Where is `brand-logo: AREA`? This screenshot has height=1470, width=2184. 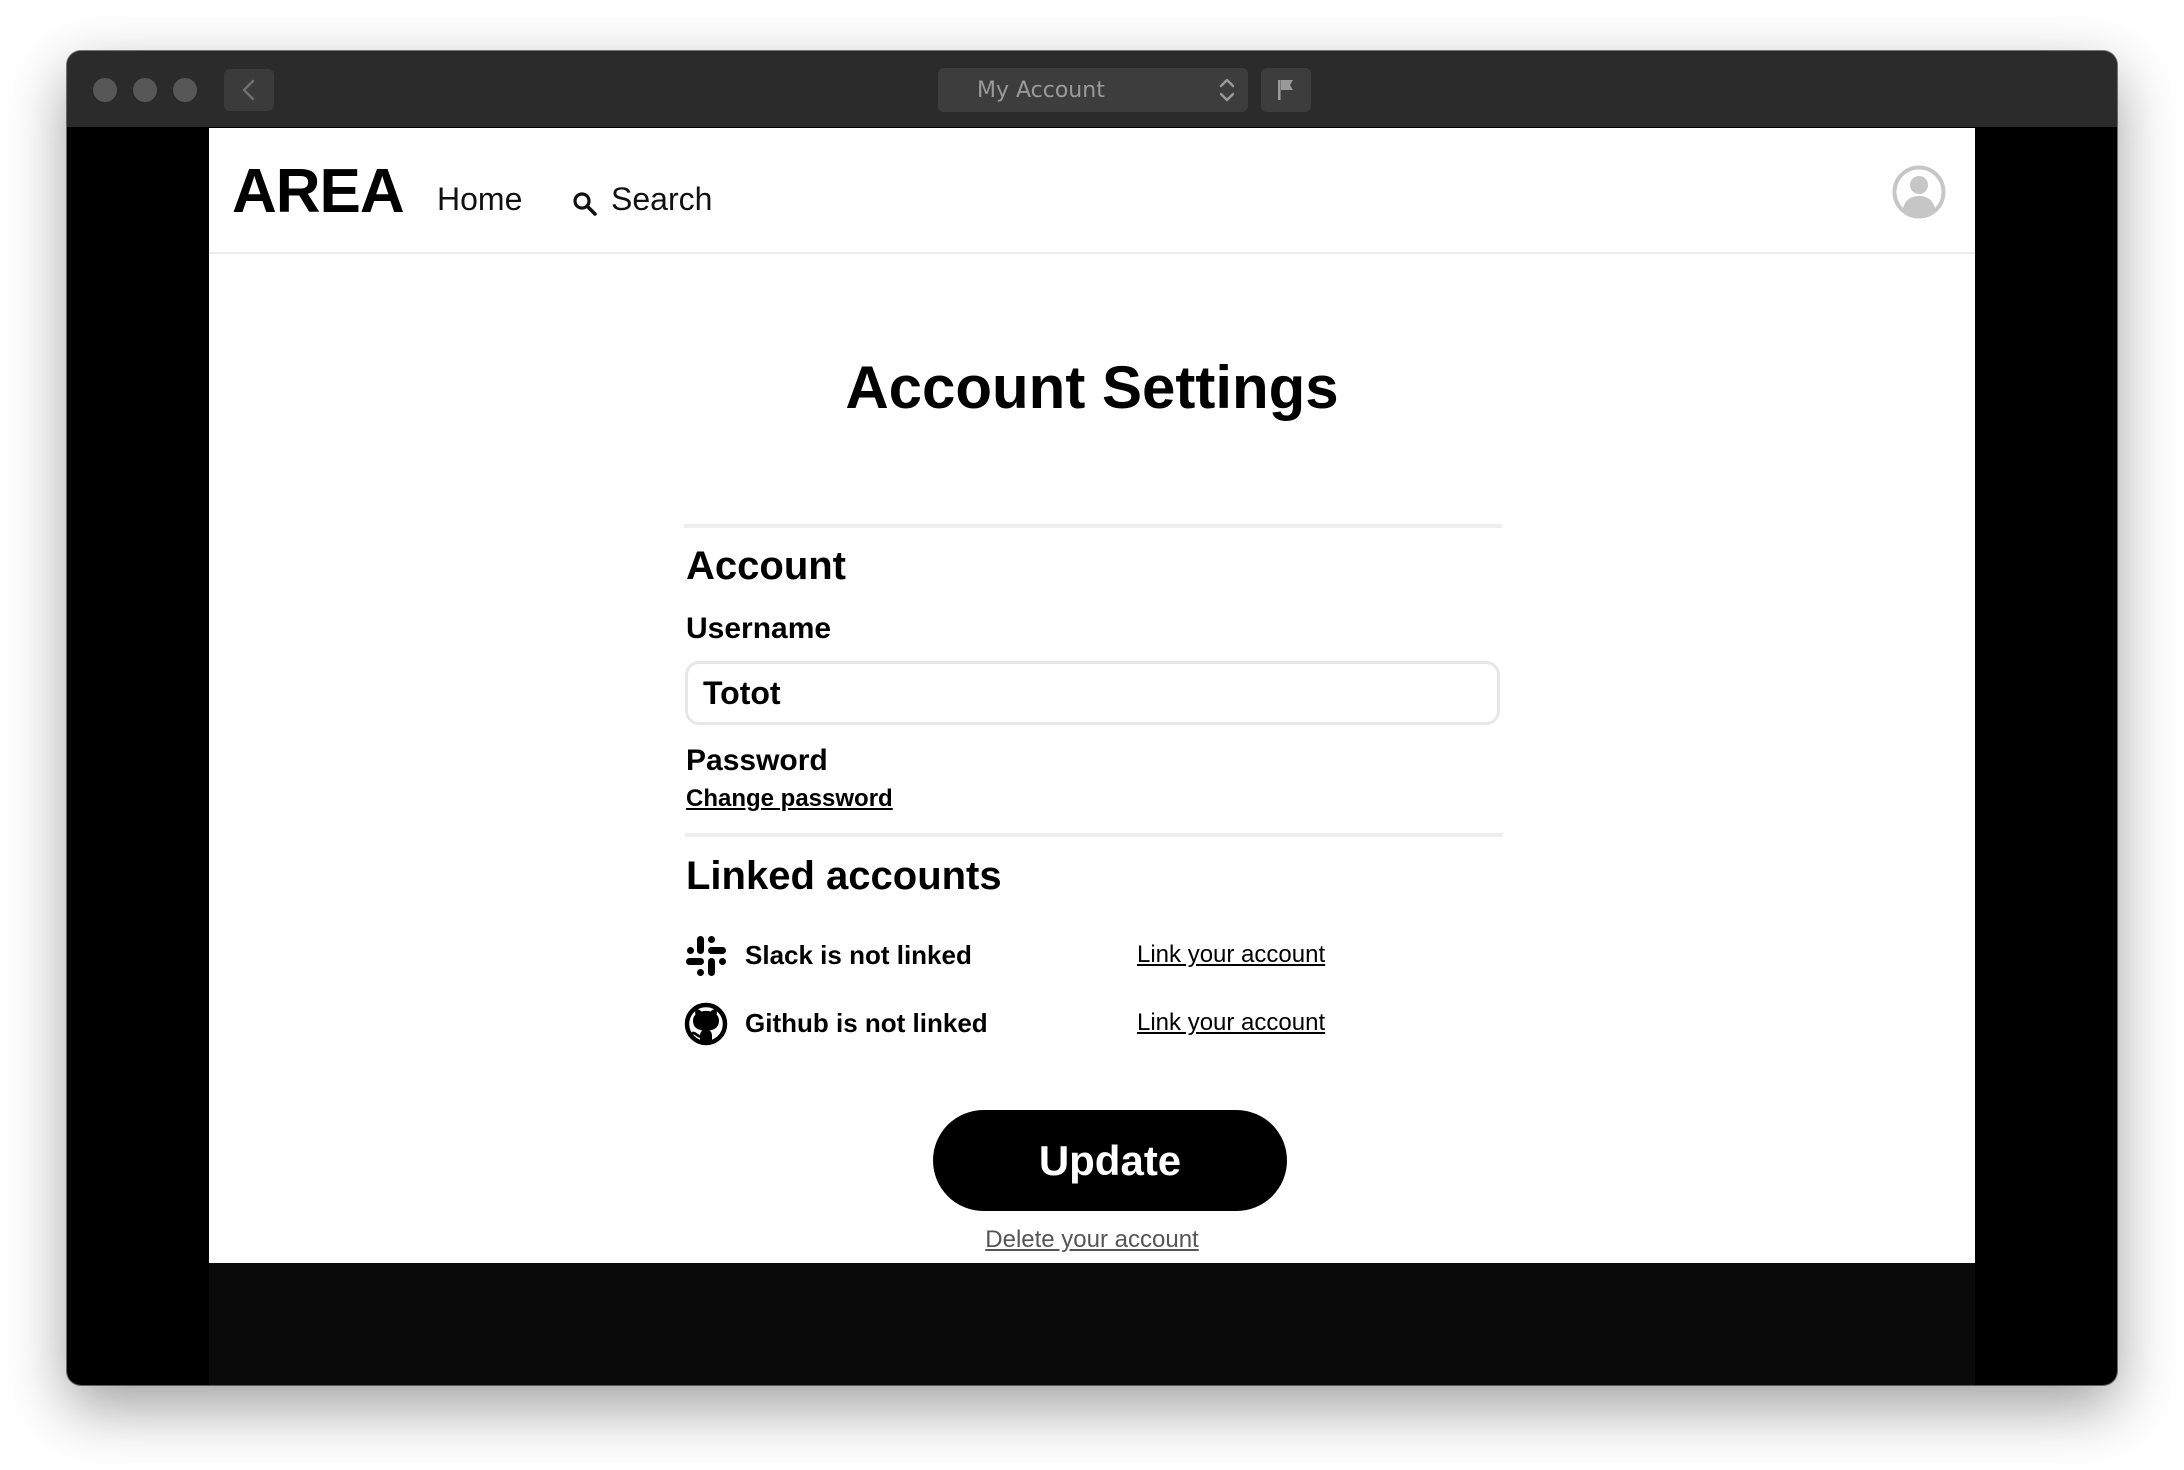 brand-logo: AREA is located at coordinates (318, 191).